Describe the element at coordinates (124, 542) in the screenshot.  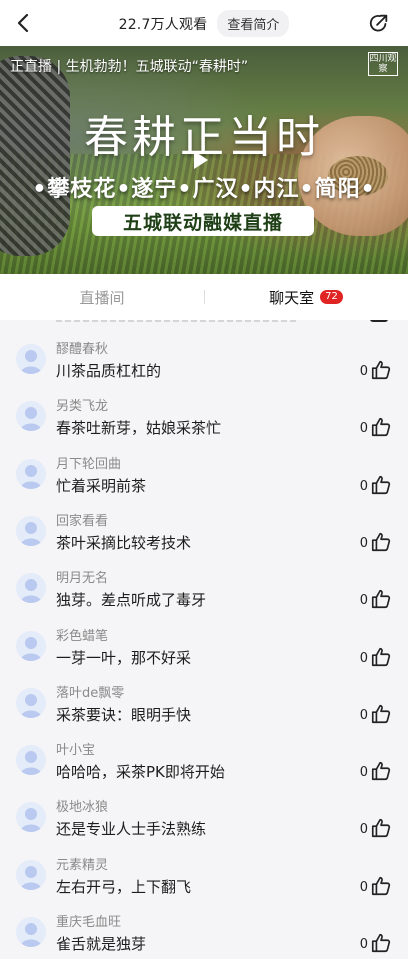
I see `chat-text: 茶叶采摘比较考技术` at that location.